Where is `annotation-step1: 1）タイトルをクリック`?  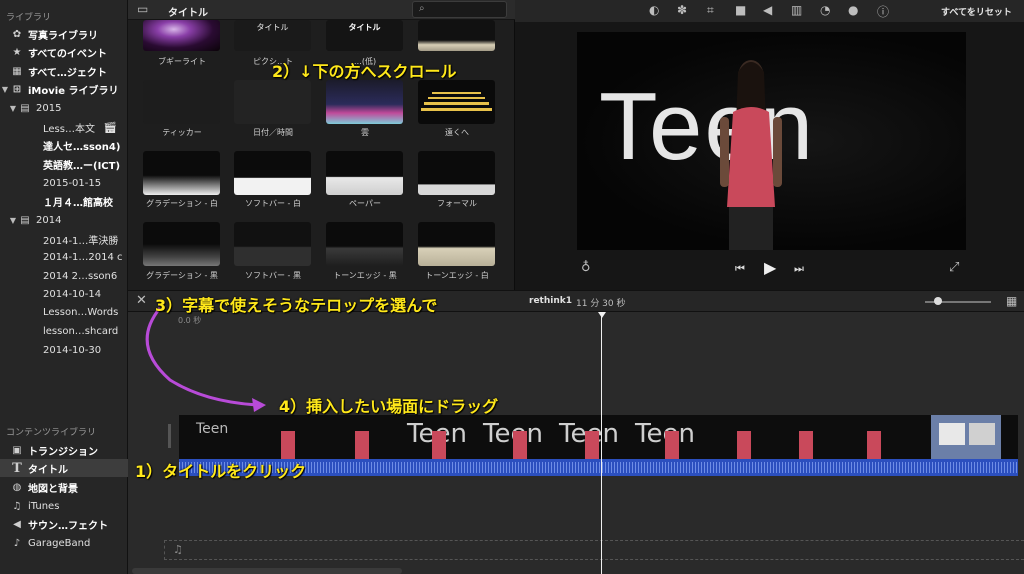 annotation-step1: 1）タイトルをクリック is located at coordinates (221, 471).